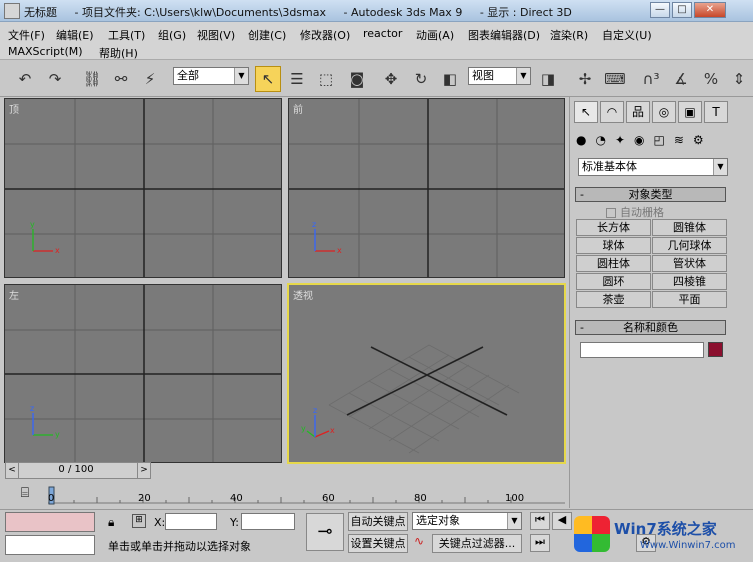 This screenshot has width=753, height=562. What do you see at coordinates (284, 496) in the screenshot?
I see `track-bar: ⌸ 0 20 40 60 80 100` at bounding box center [284, 496].